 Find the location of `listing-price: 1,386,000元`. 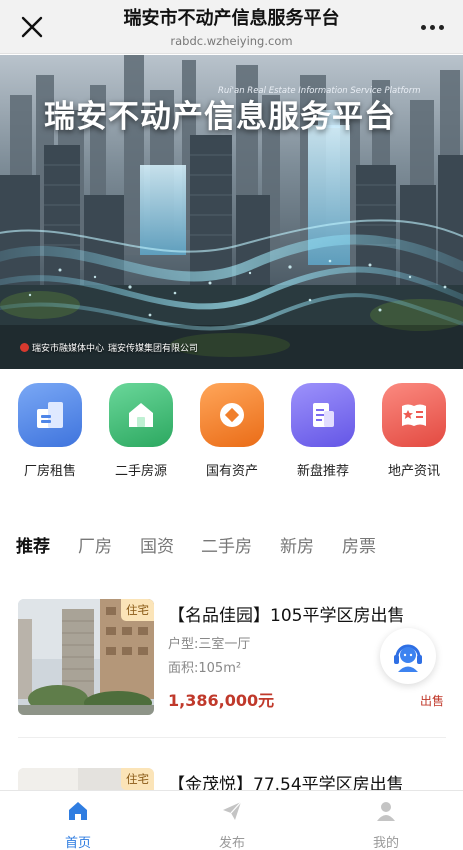

listing-price: 1,386,000元 is located at coordinates (221, 700).